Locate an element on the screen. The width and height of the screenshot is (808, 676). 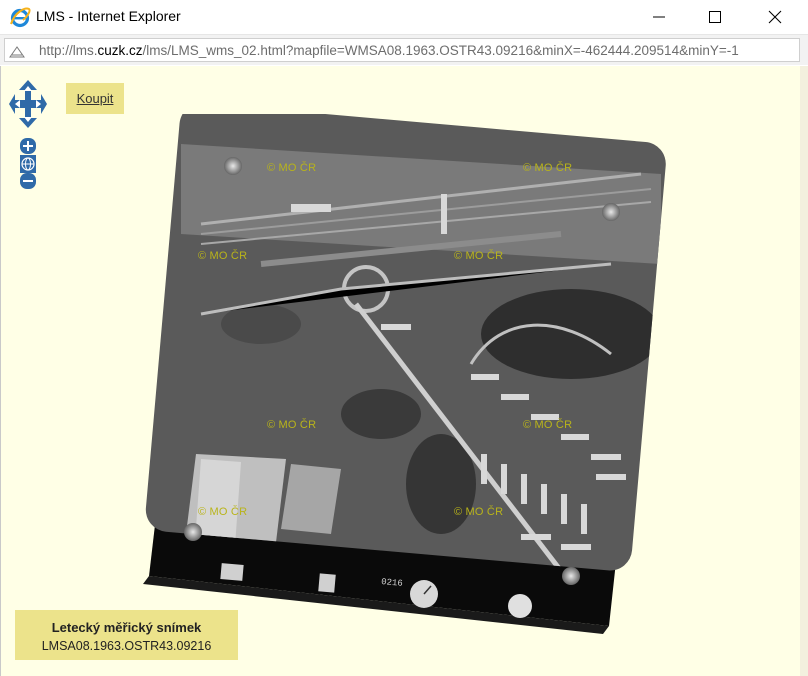
info-title: Letecký měřický snímek is located at coordinates (126, 627).